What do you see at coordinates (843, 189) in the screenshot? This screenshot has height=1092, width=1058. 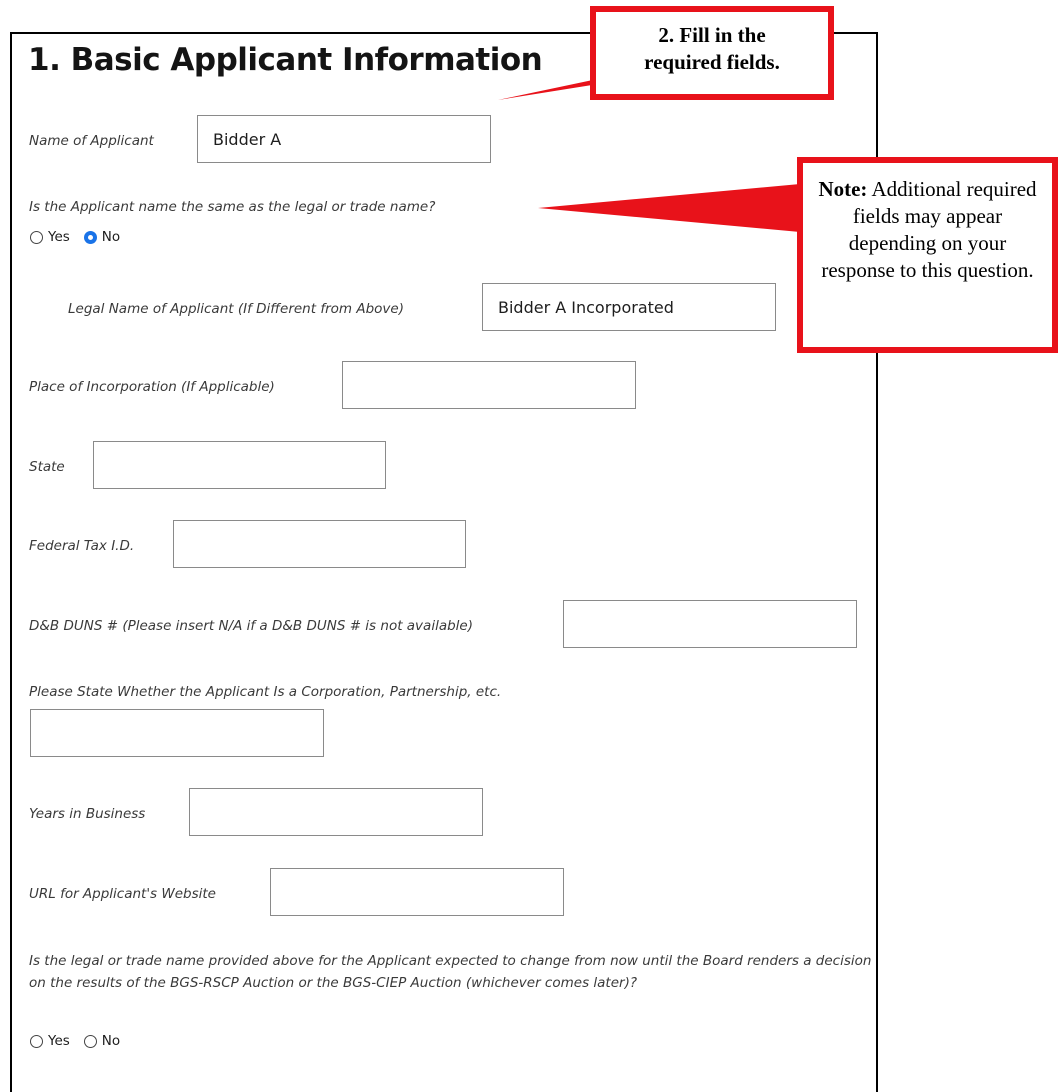 I see `note-bold-label: Note:` at bounding box center [843, 189].